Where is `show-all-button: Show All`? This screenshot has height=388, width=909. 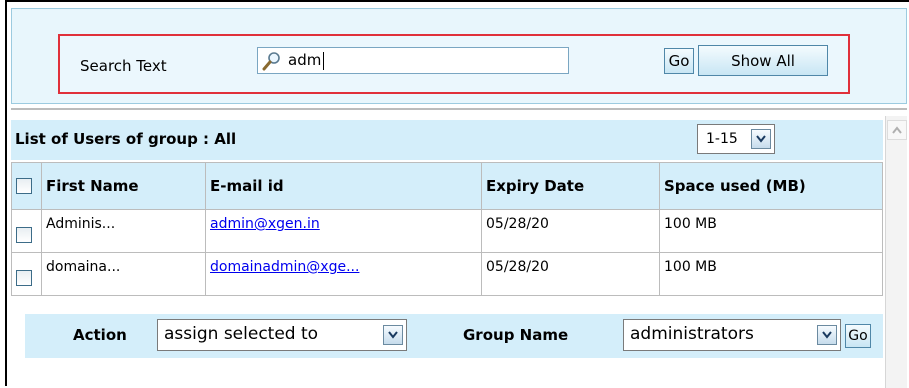
show-all-button: Show All is located at coordinates (763, 60).